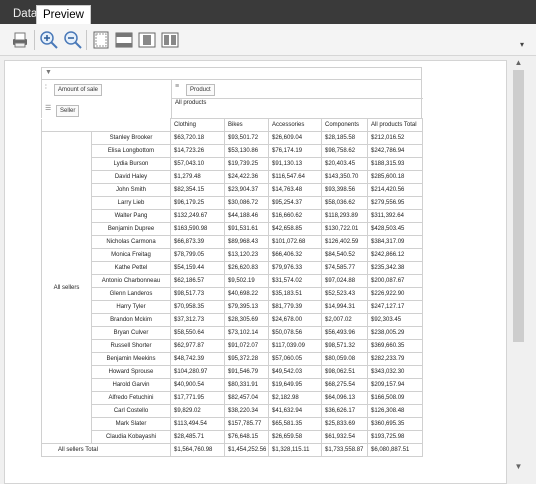 The image size is (536, 484). I want to click on grand-total-cell: $1,733,558.87, so click(344, 450).